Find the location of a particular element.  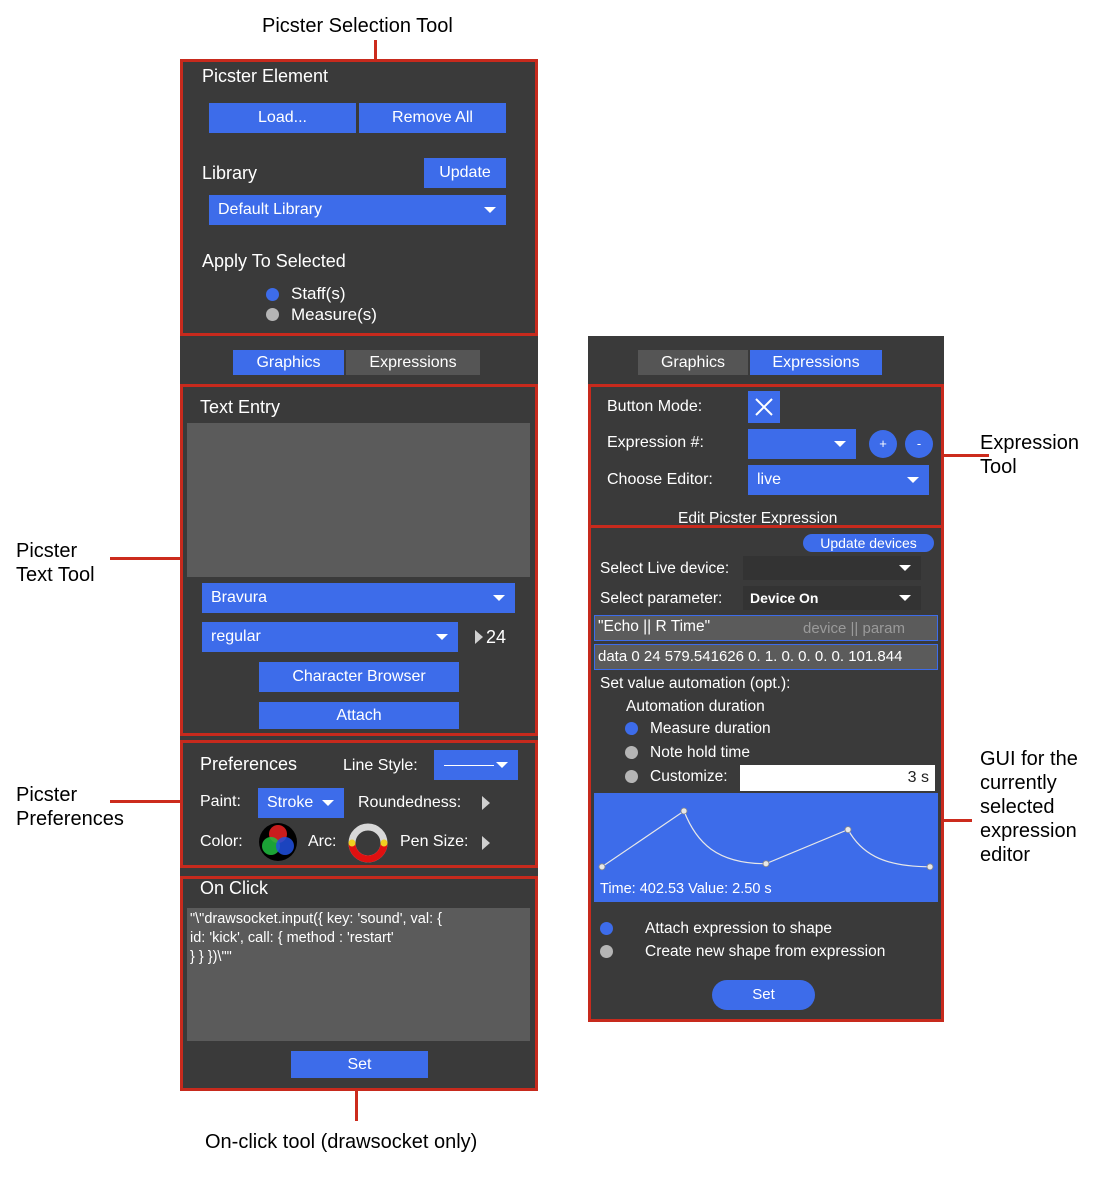

radio-measure-duration-label: Measure duration is located at coordinates (710, 728).